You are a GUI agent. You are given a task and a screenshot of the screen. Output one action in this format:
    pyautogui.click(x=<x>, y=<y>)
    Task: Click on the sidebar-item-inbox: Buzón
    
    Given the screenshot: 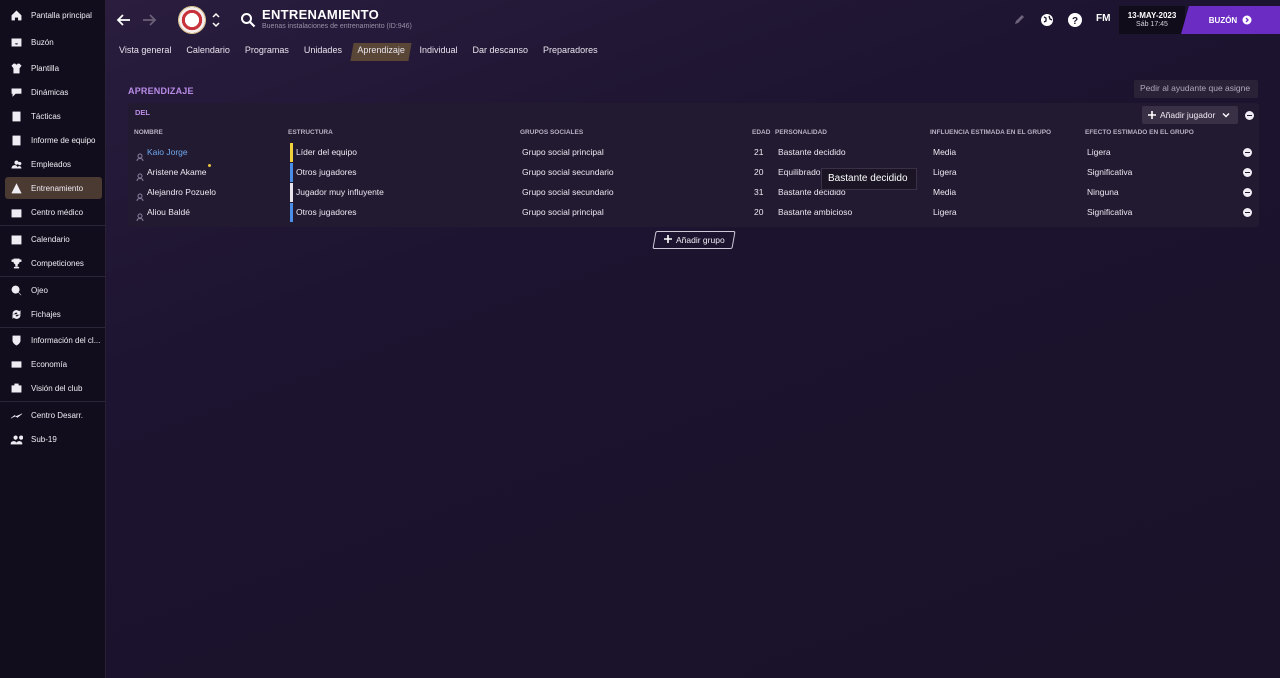 What is the action you would take?
    pyautogui.click(x=53, y=42)
    